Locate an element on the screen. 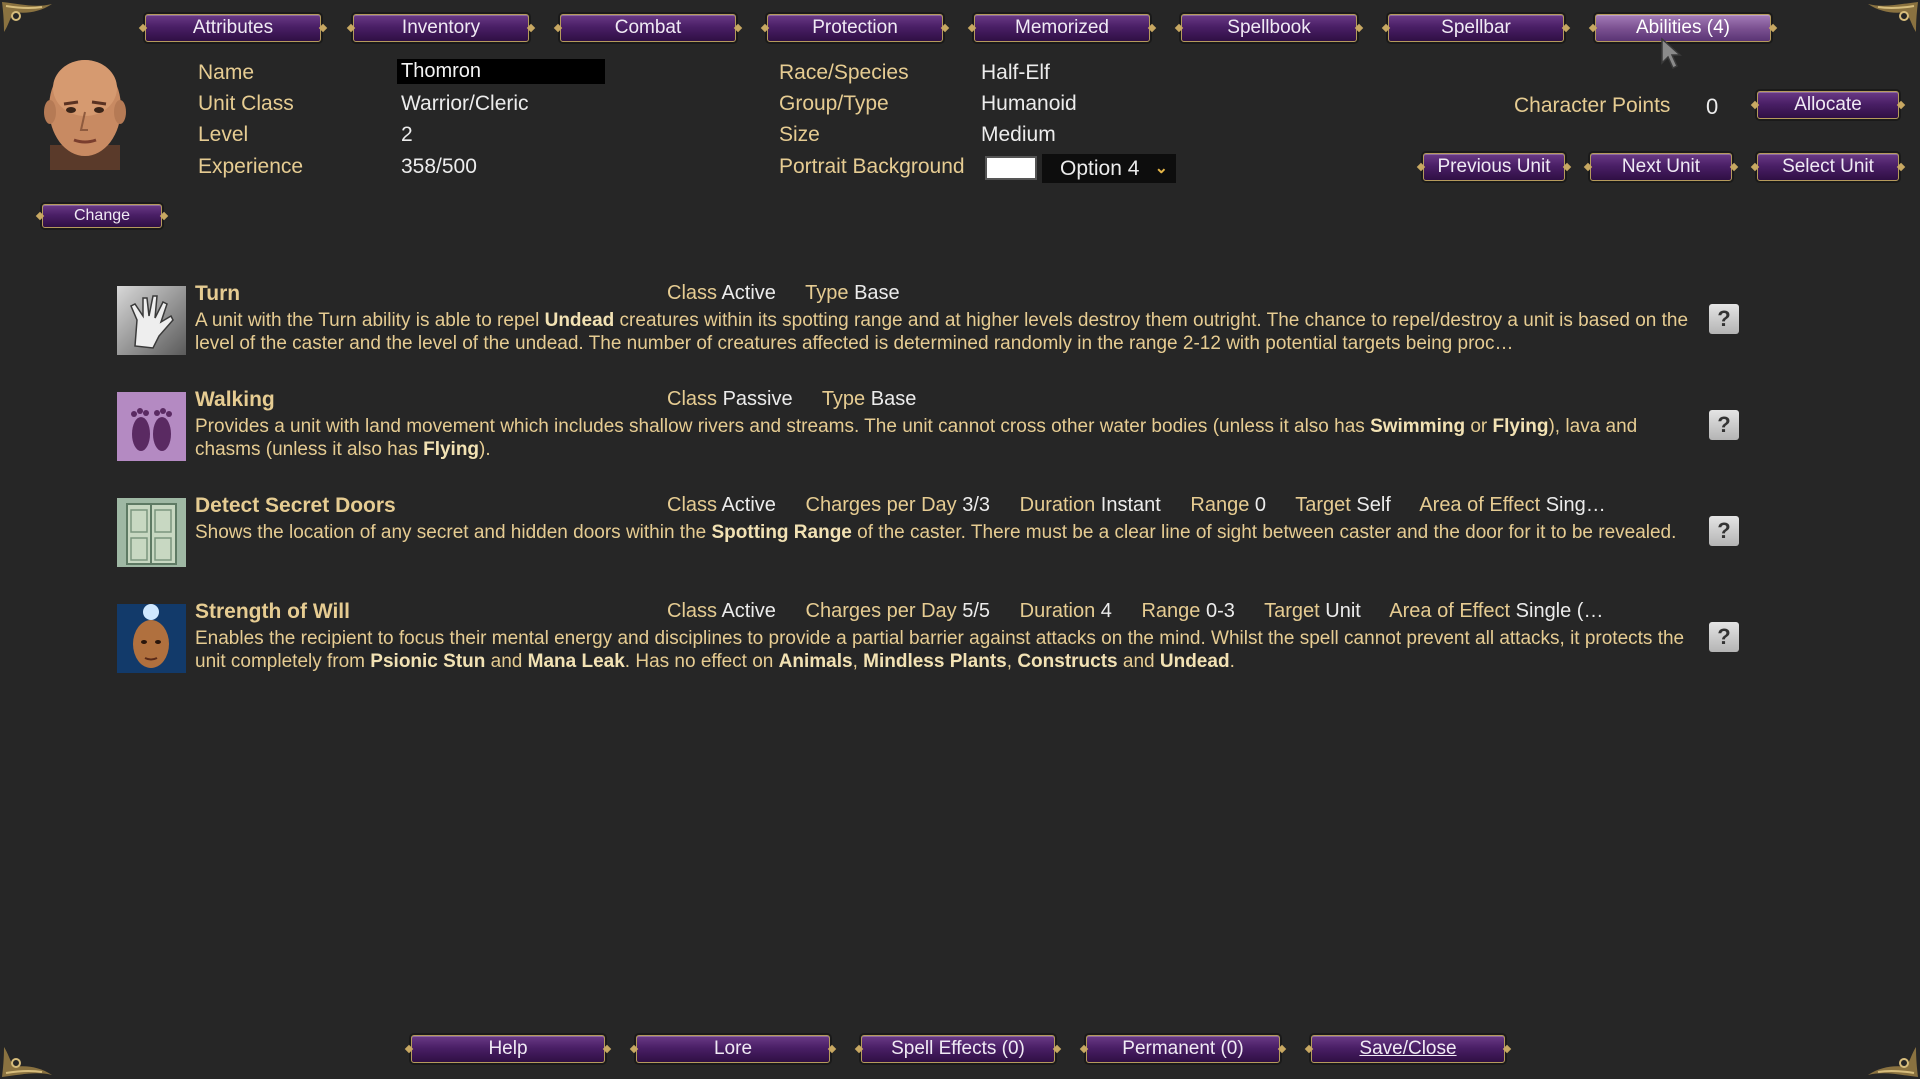 The image size is (1920, 1079). secret-door-icon is located at coordinates (151, 532).